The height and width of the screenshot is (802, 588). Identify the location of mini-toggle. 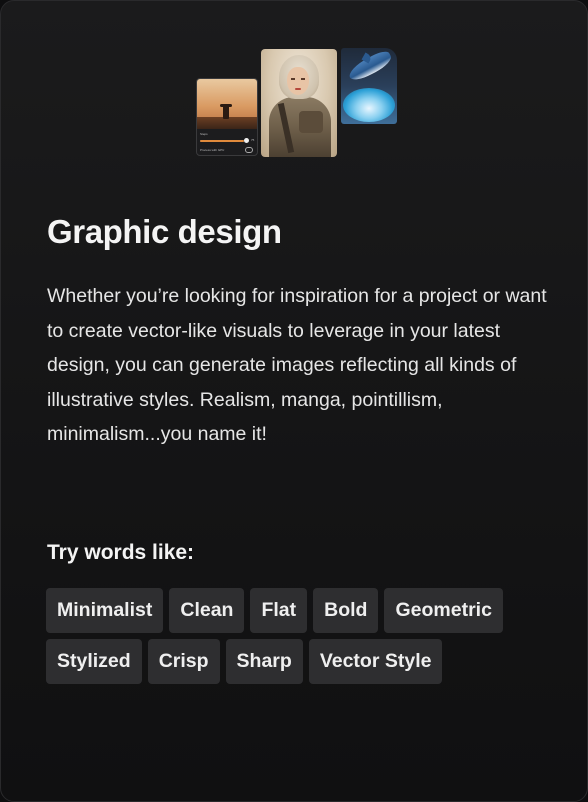
(249, 150).